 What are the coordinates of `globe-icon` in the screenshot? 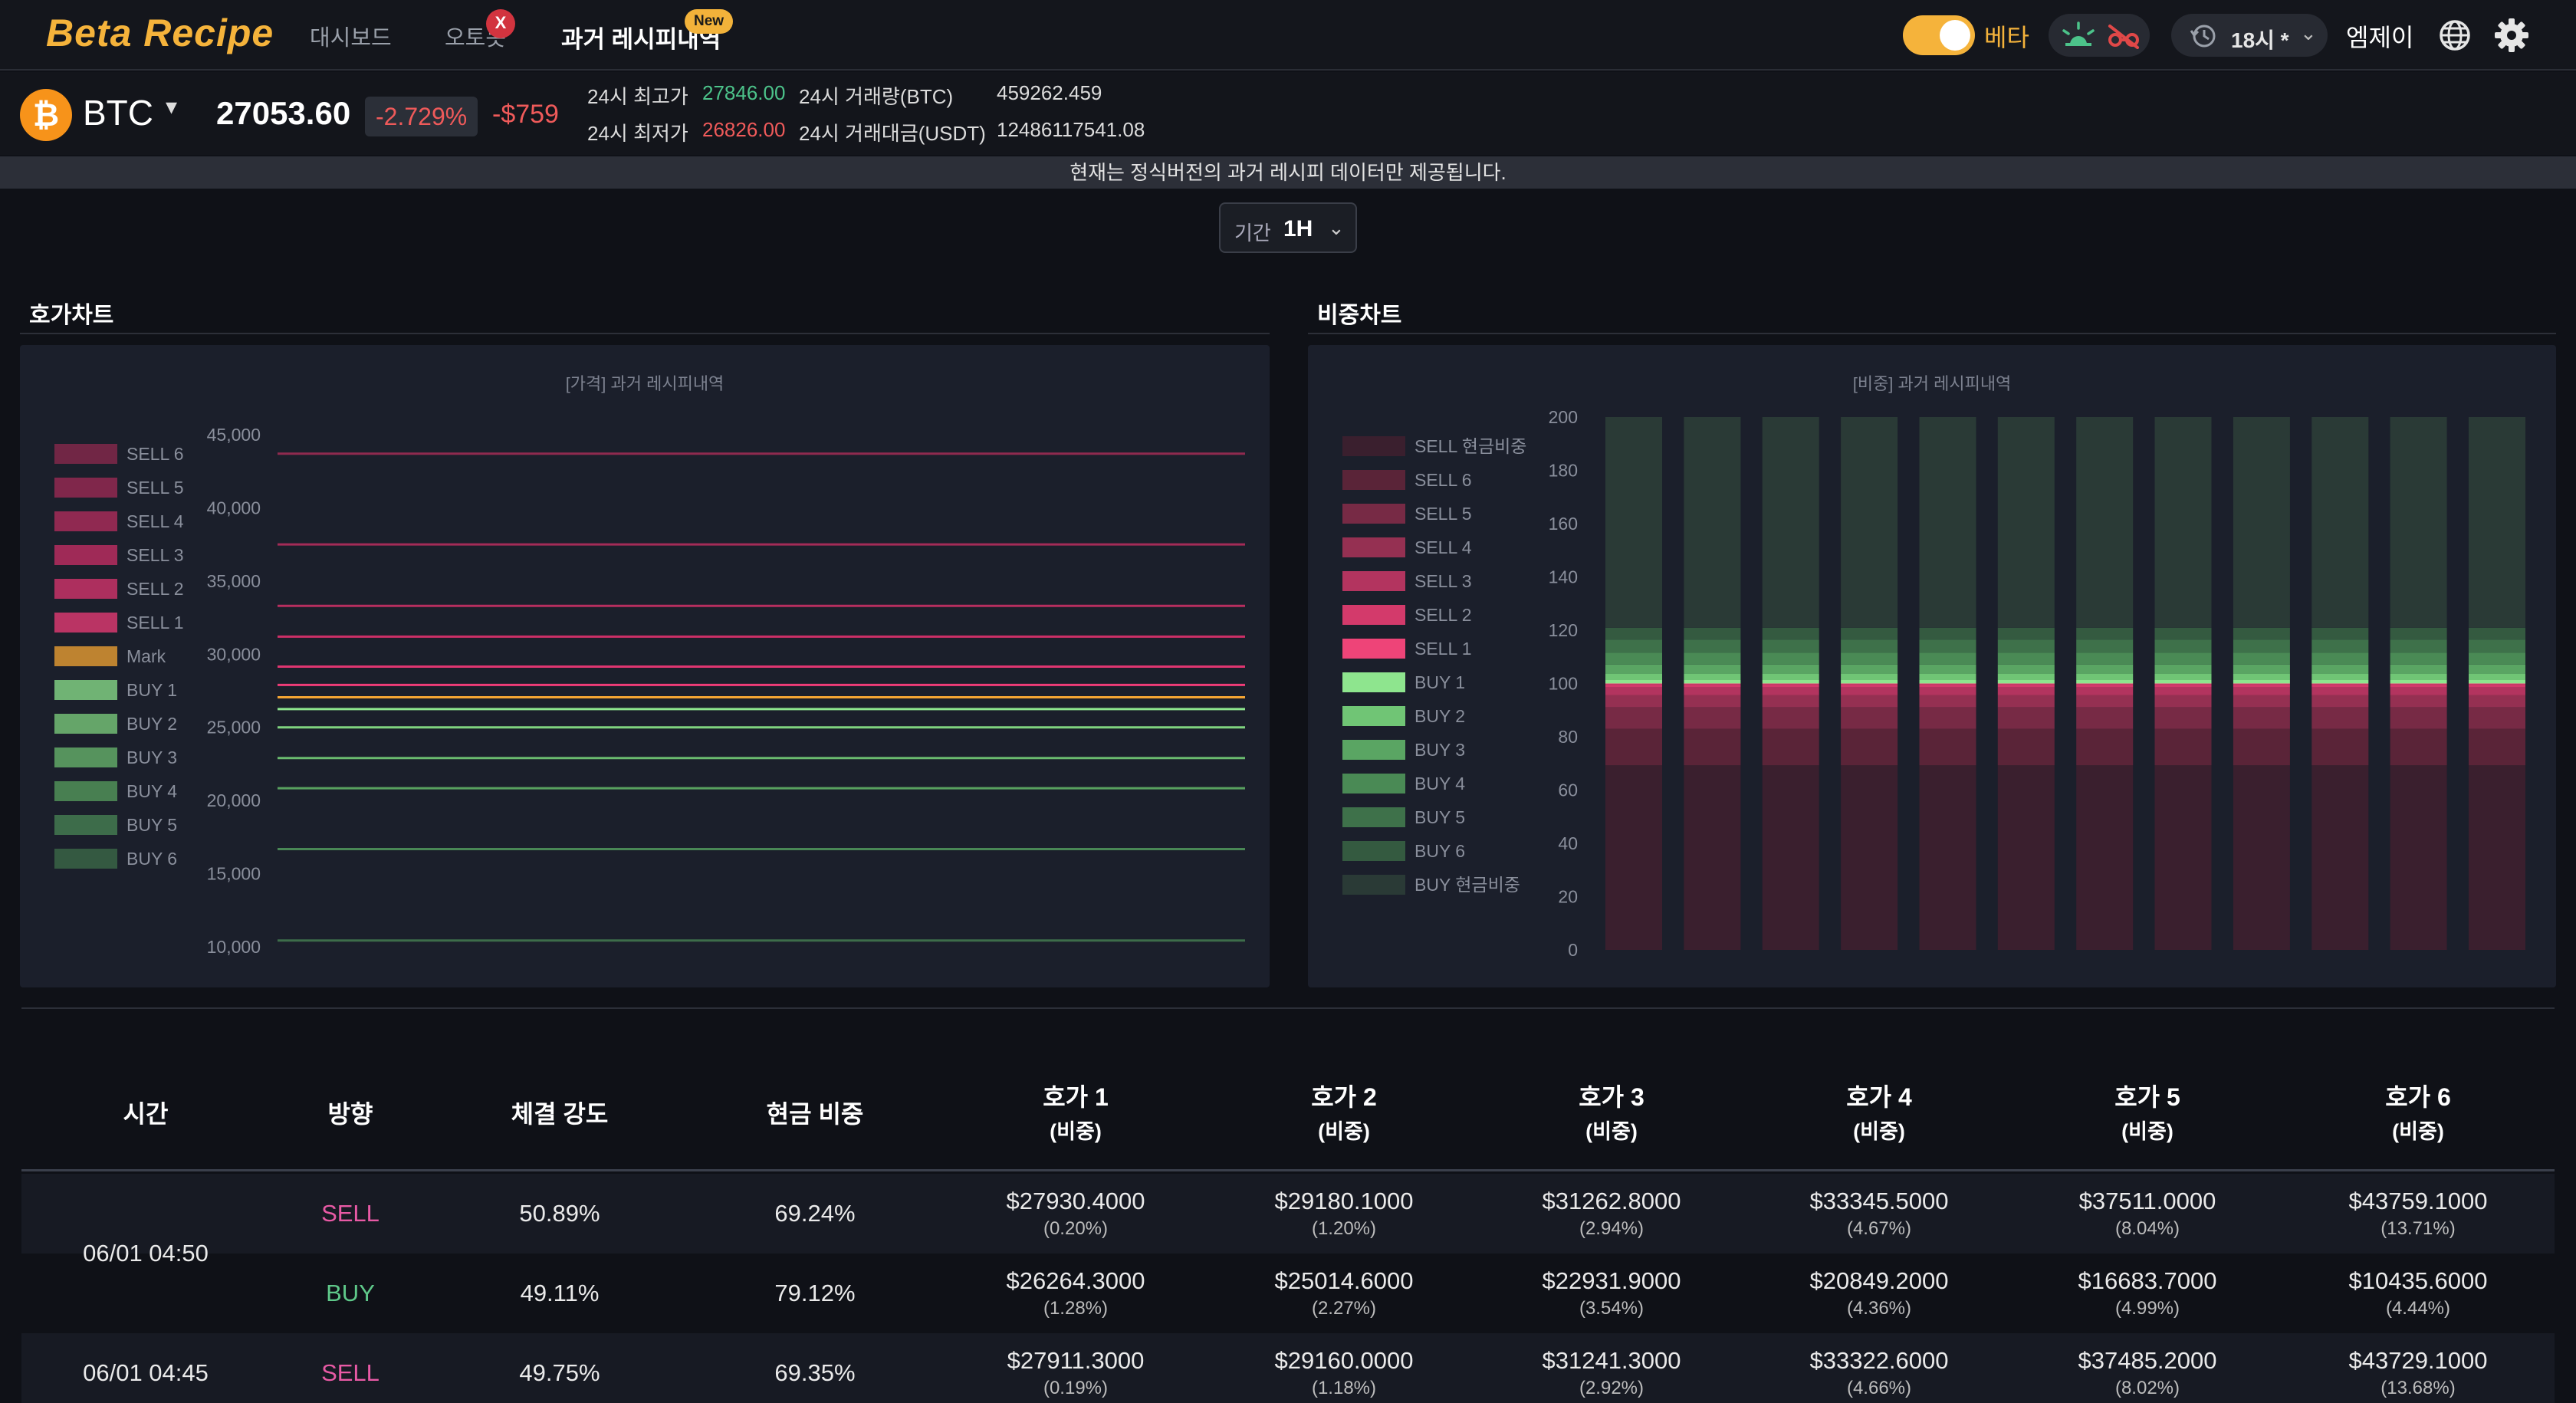 It's located at (2455, 35).